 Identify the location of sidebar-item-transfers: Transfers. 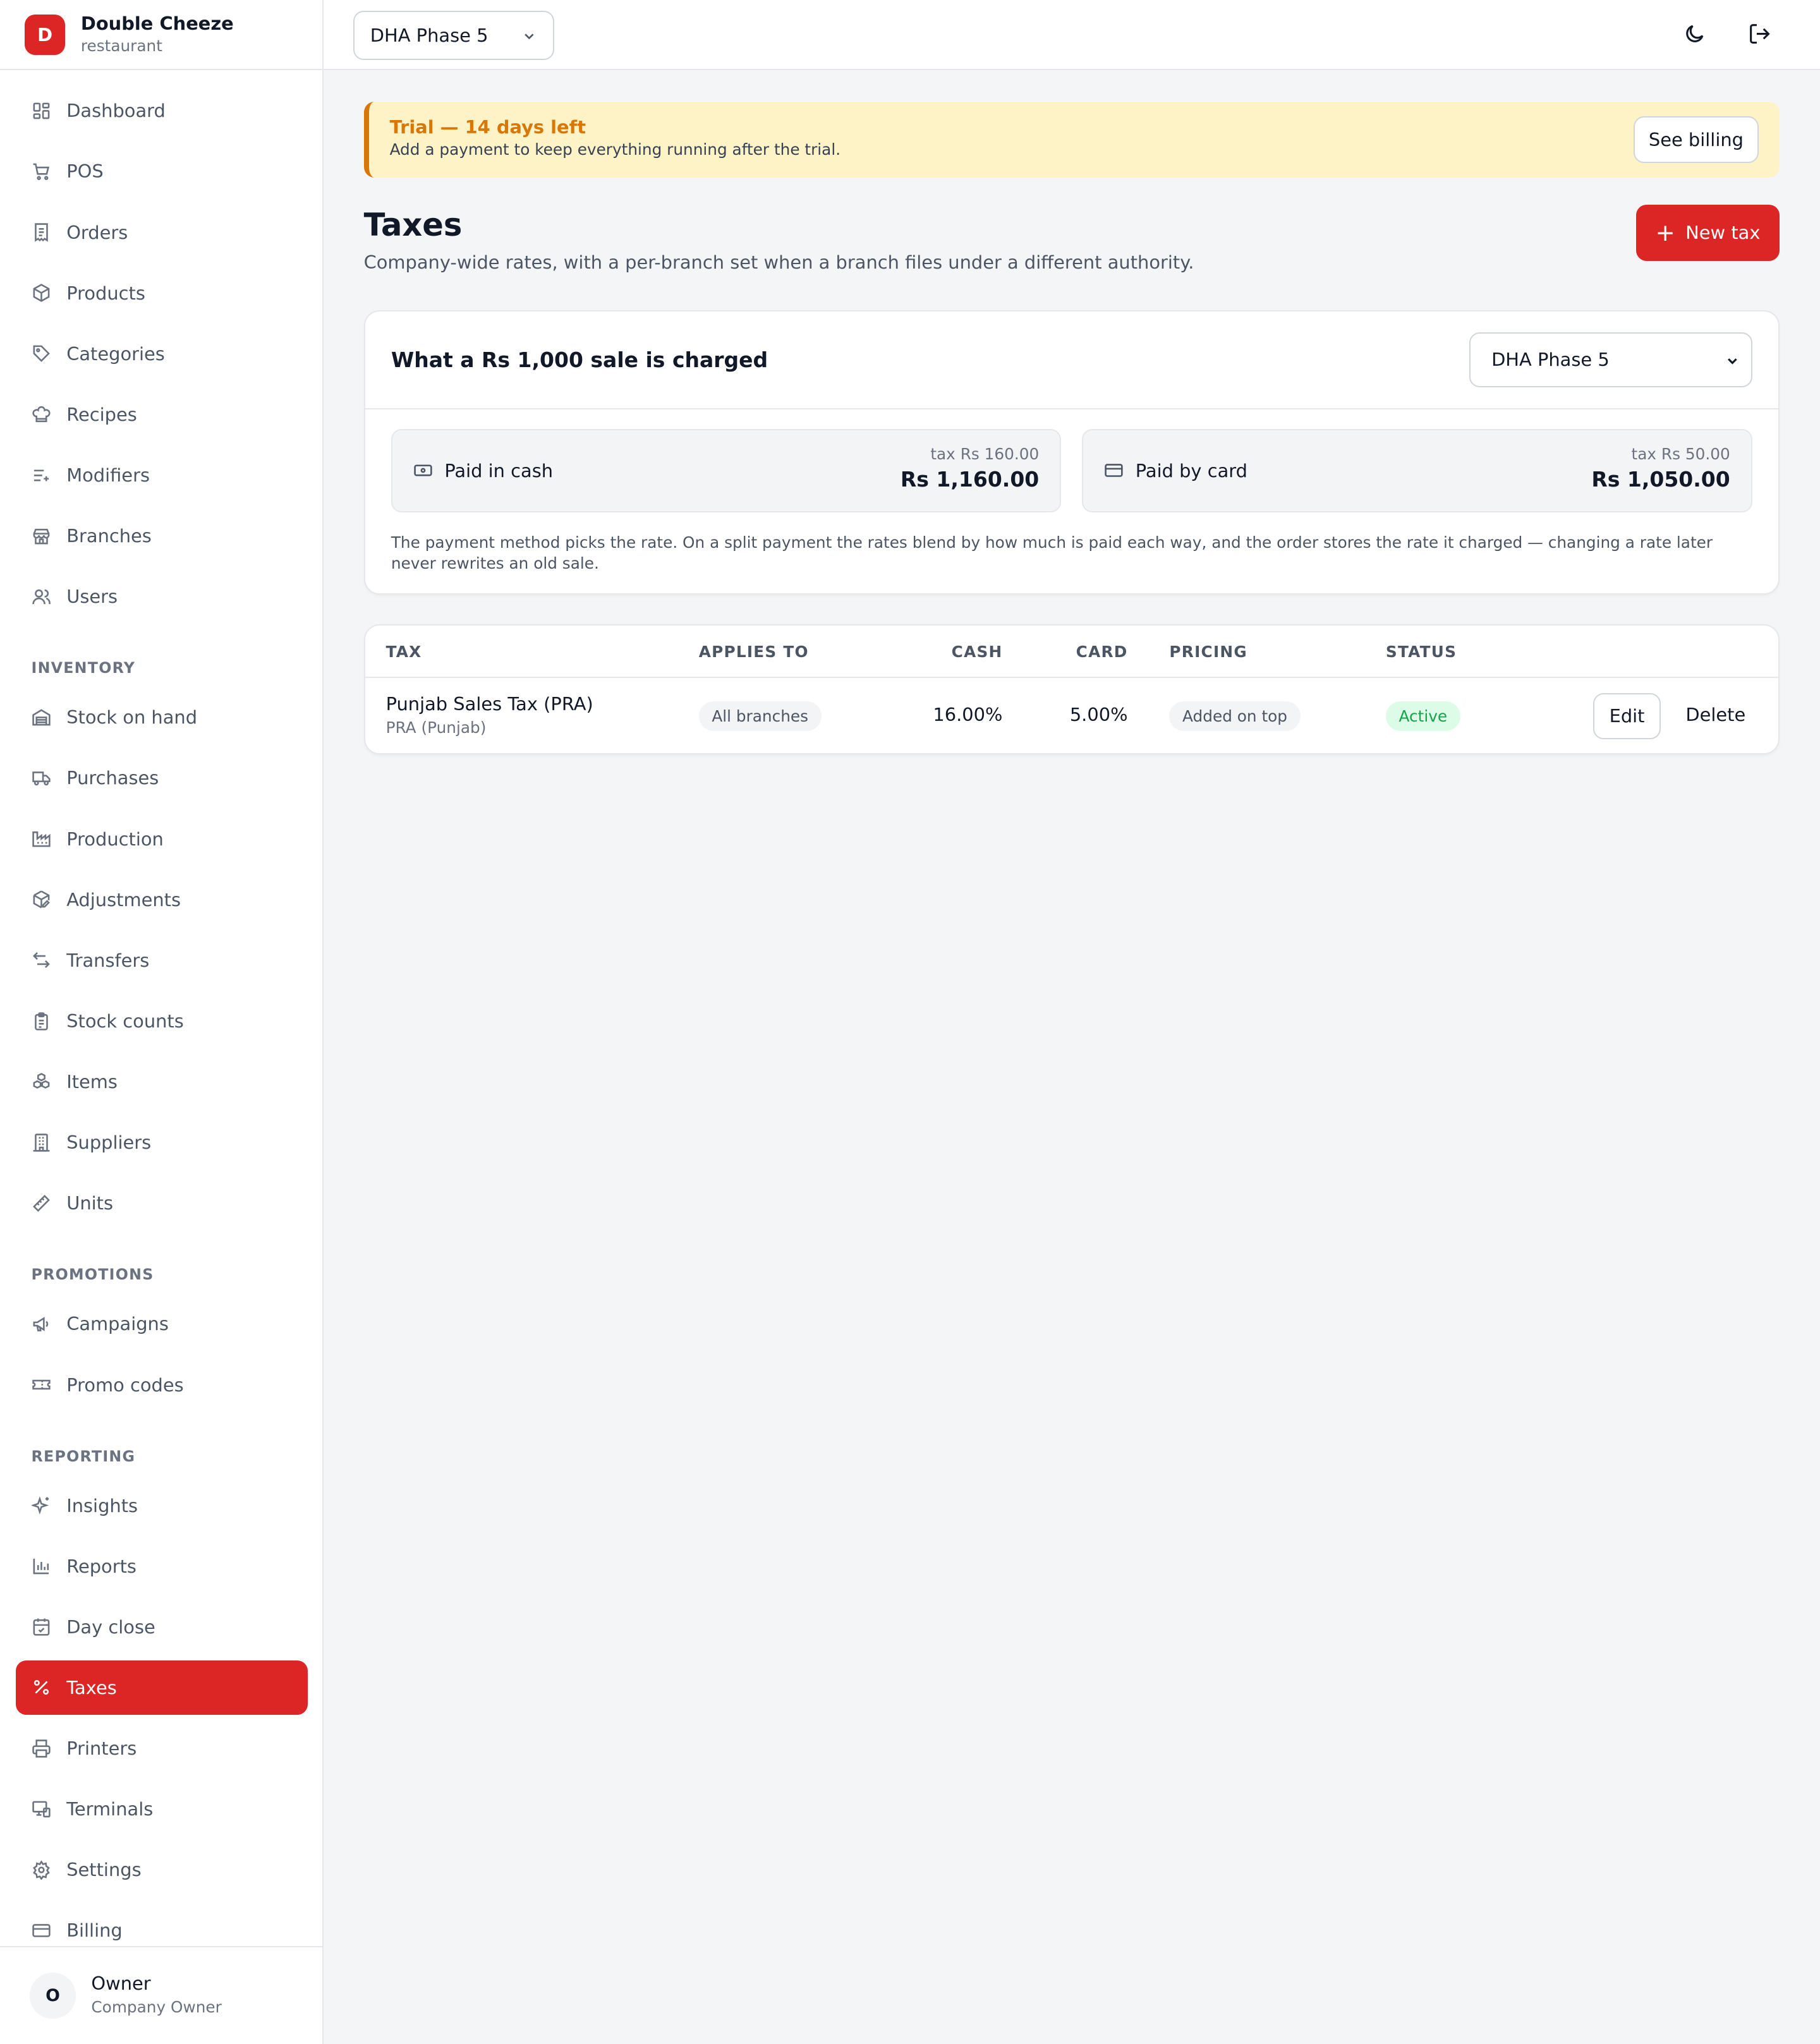
(162, 960).